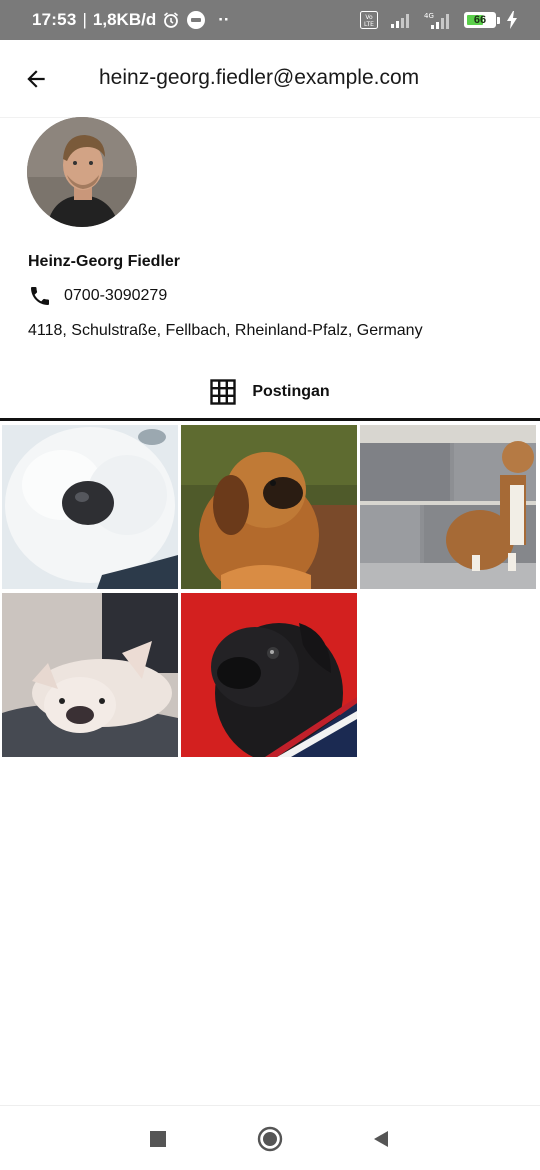 The width and height of the screenshot is (540, 1170). I want to click on alarm-icon, so click(171, 20).